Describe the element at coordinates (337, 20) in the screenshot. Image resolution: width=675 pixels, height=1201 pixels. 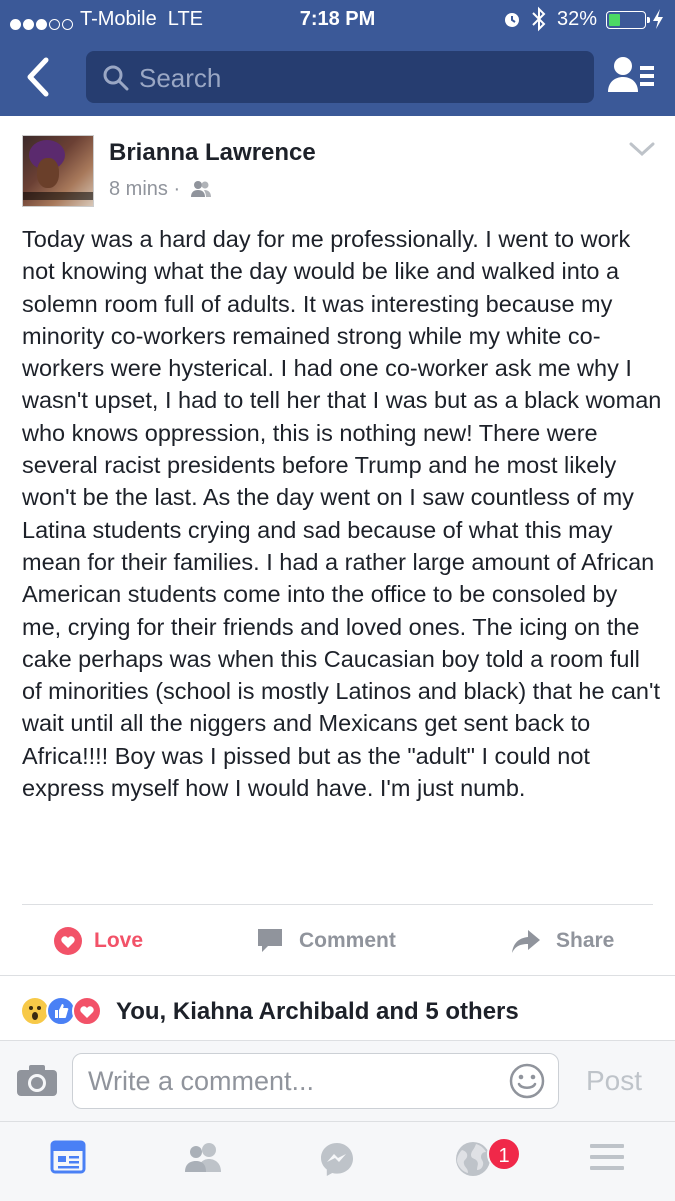
I see `status-bar: T-Mobile LTE 7:18 PM 32%` at that location.